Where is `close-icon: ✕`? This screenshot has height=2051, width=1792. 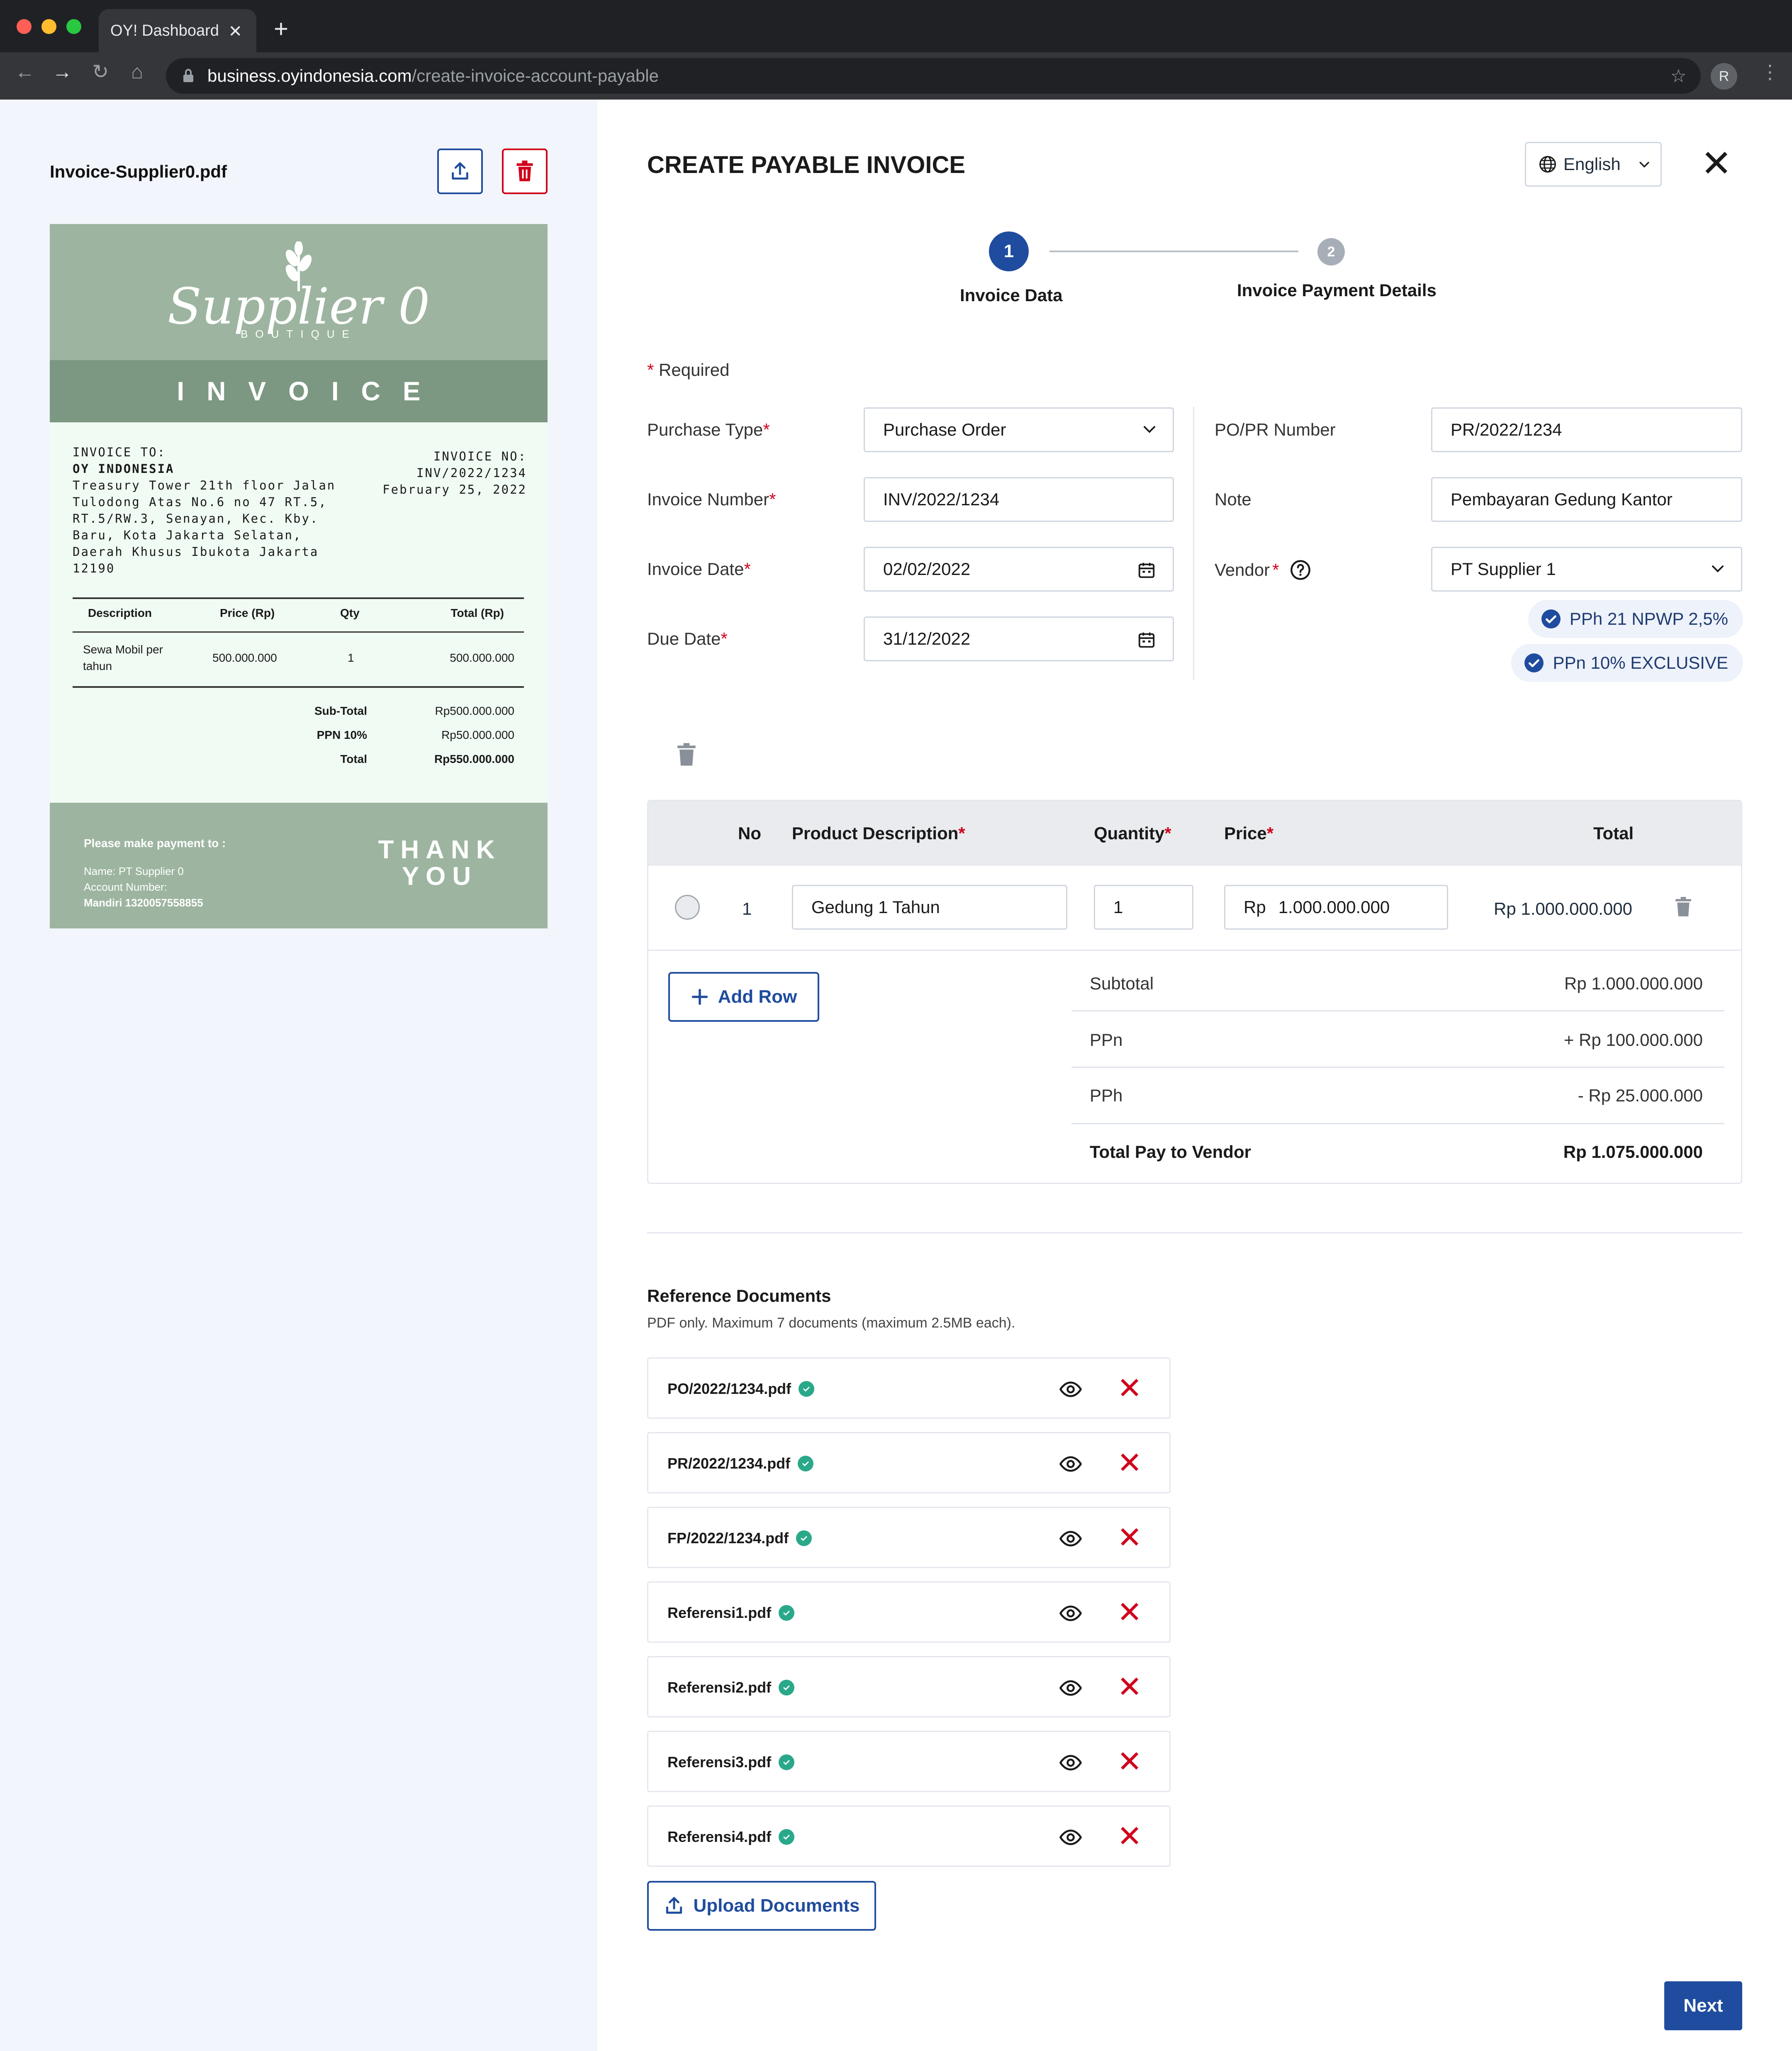 close-icon: ✕ is located at coordinates (1716, 164).